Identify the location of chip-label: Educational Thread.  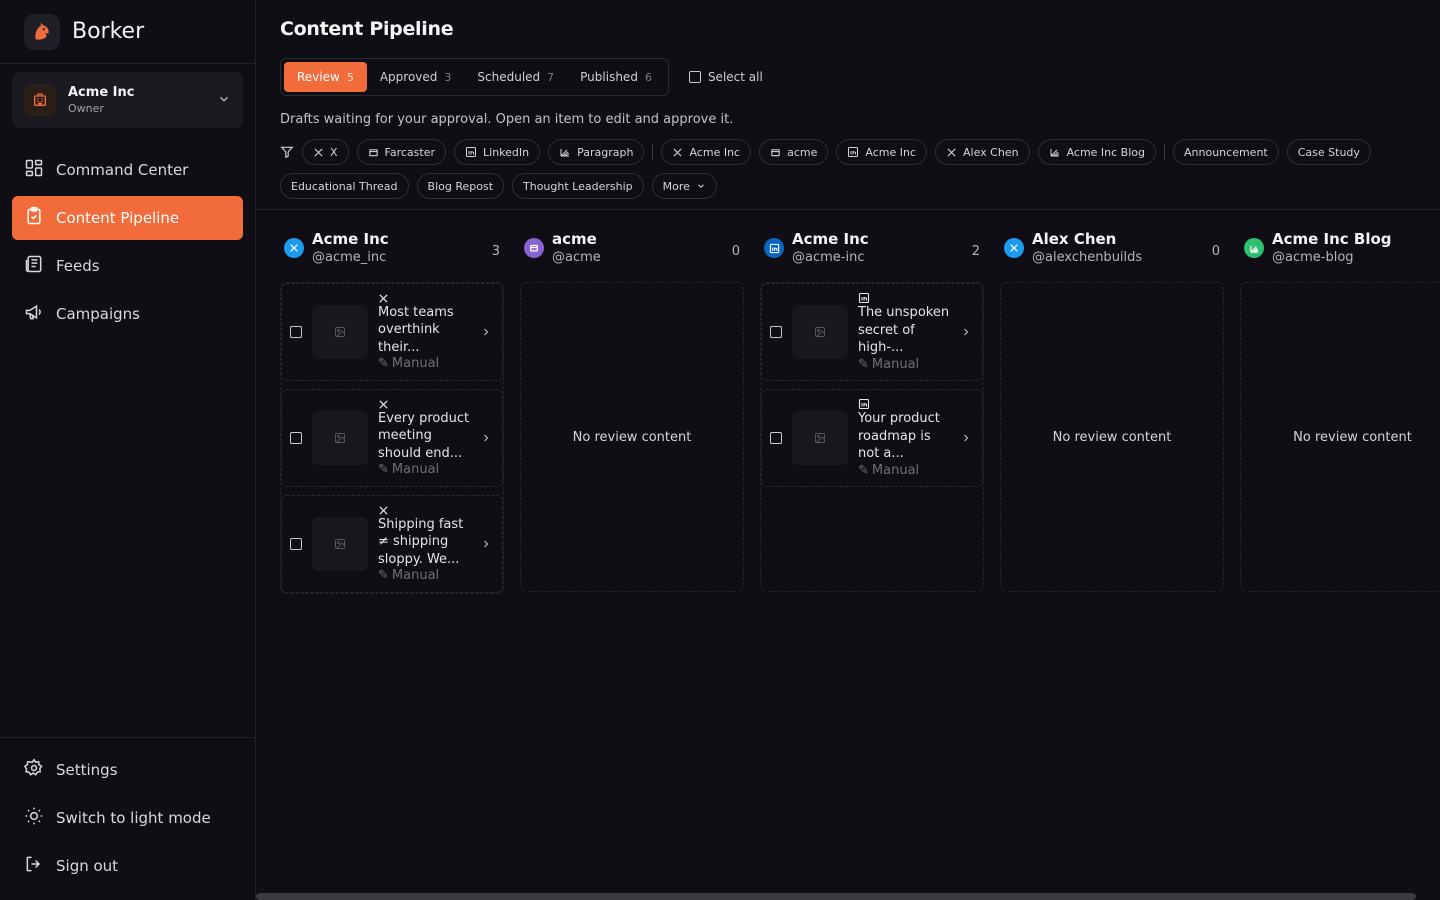
(344, 186).